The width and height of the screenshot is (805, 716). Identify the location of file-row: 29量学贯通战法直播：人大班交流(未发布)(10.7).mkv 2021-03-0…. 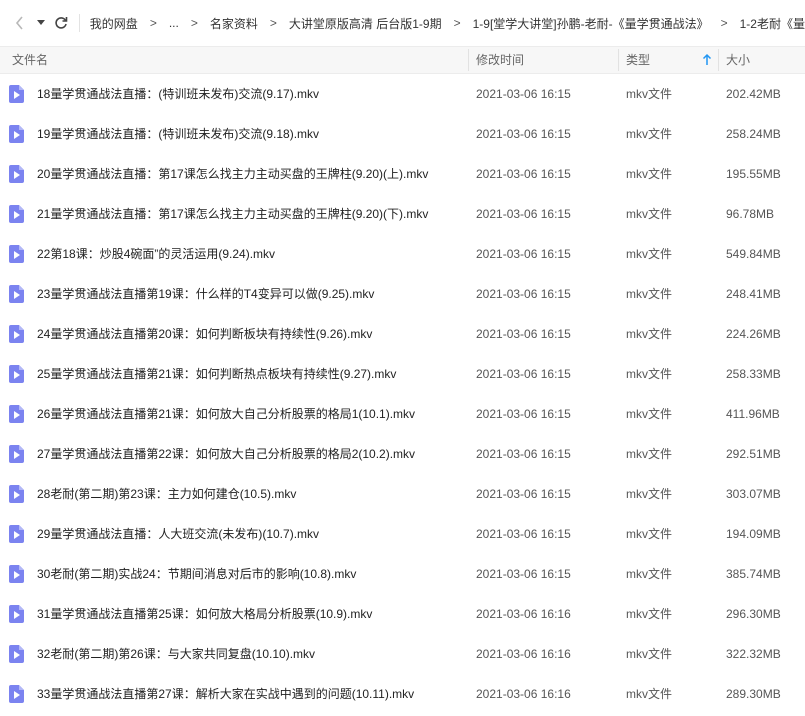
(402, 534).